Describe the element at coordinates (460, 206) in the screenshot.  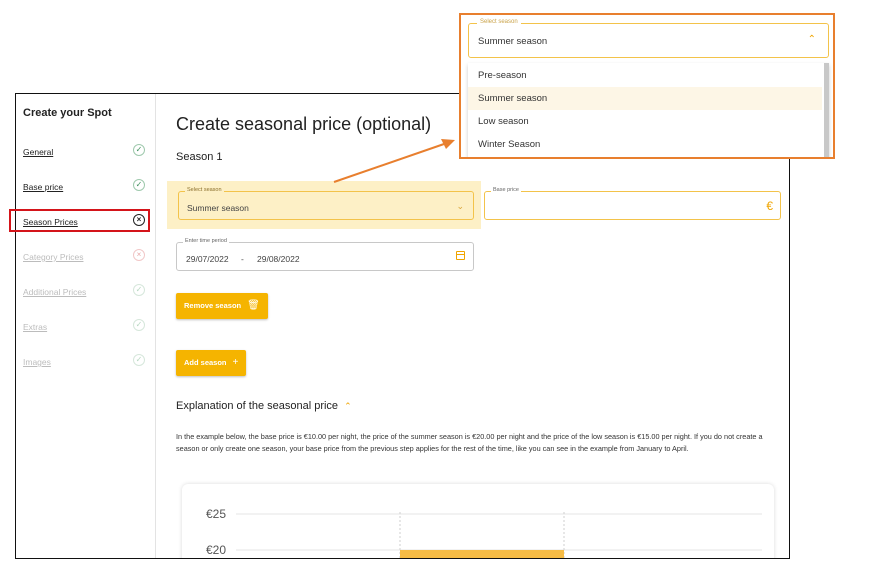
I see `chevron-down-icon: ⌄` at that location.